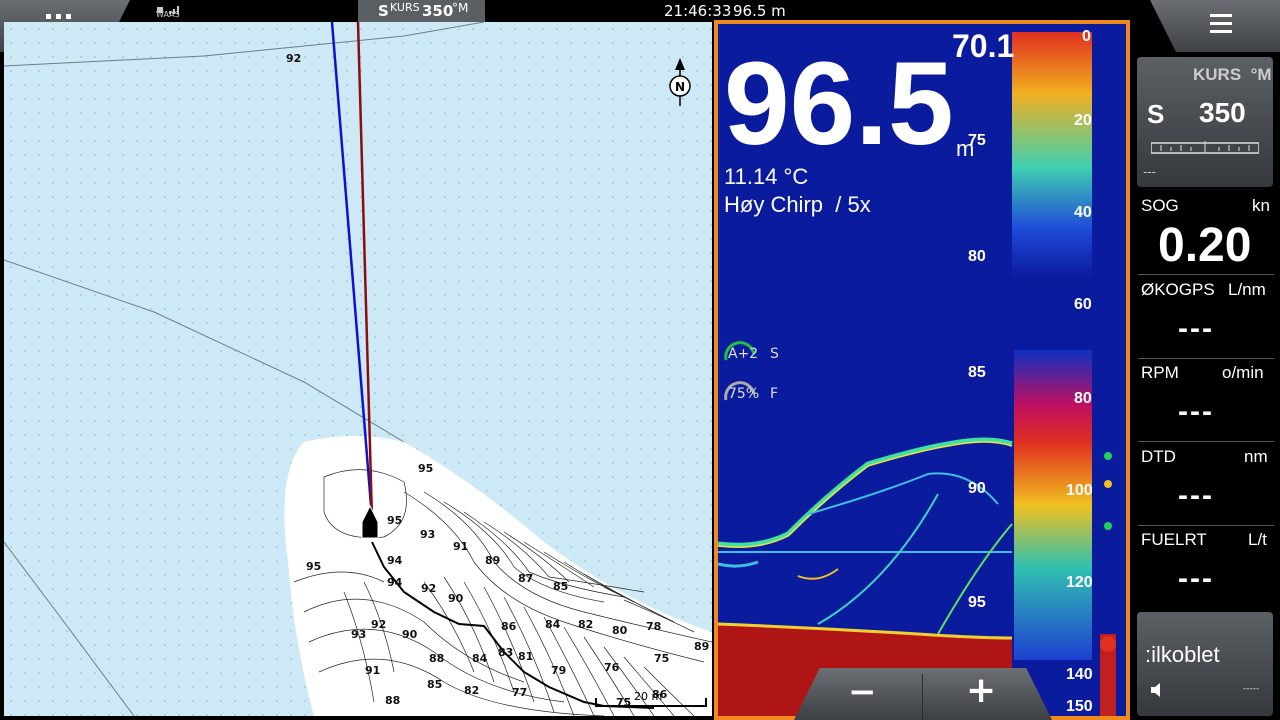 This screenshot has height=720, width=1280. What do you see at coordinates (774, 394) in the screenshot?
I see `filter-letter: F` at bounding box center [774, 394].